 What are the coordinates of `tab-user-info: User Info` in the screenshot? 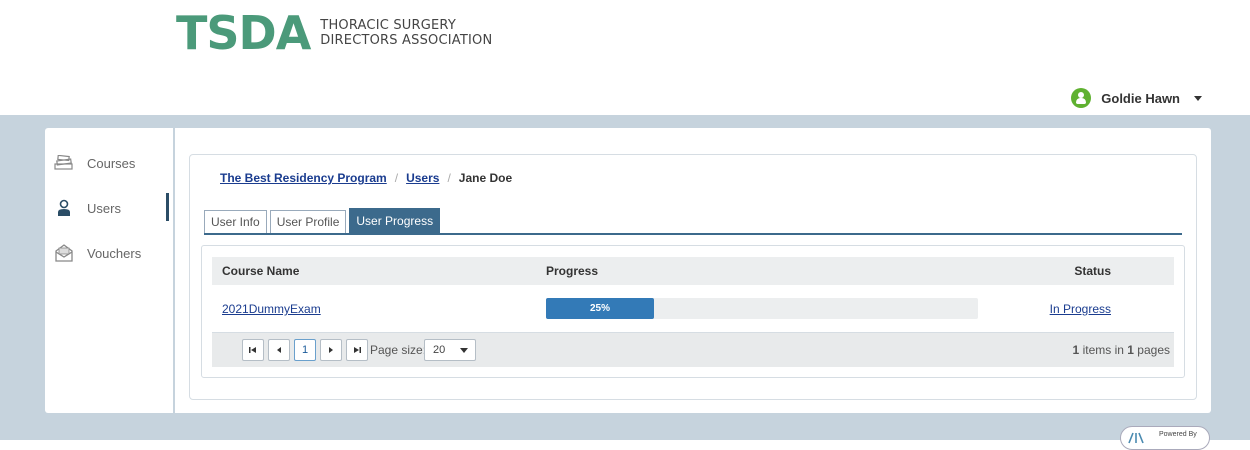 It's located at (235, 221).